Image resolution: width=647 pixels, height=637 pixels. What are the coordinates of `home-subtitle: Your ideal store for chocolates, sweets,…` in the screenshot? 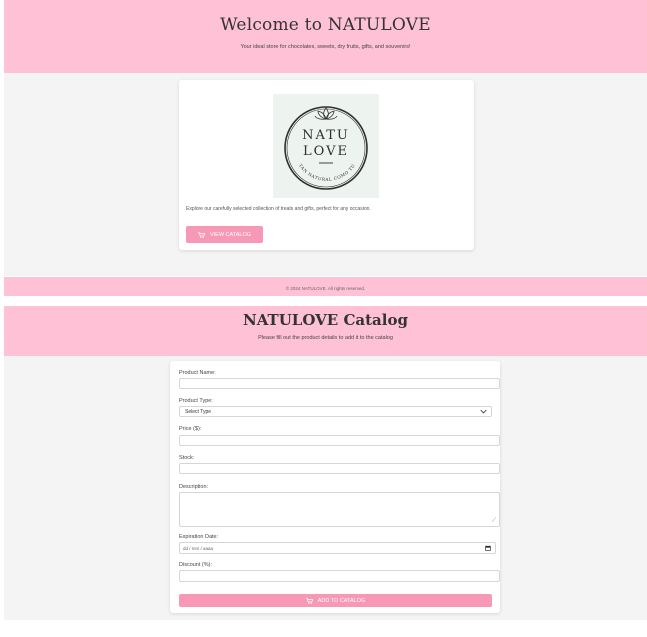 It's located at (325, 47).